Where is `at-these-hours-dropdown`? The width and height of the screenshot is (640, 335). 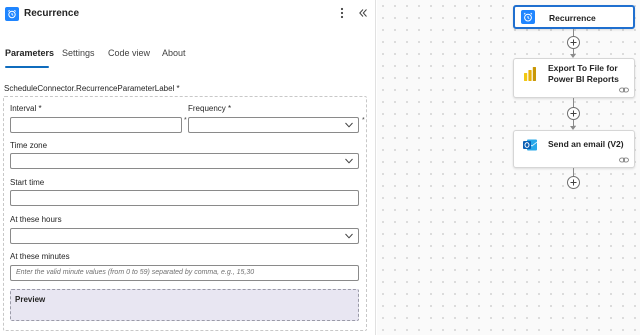
at-these-hours-dropdown is located at coordinates (184, 236).